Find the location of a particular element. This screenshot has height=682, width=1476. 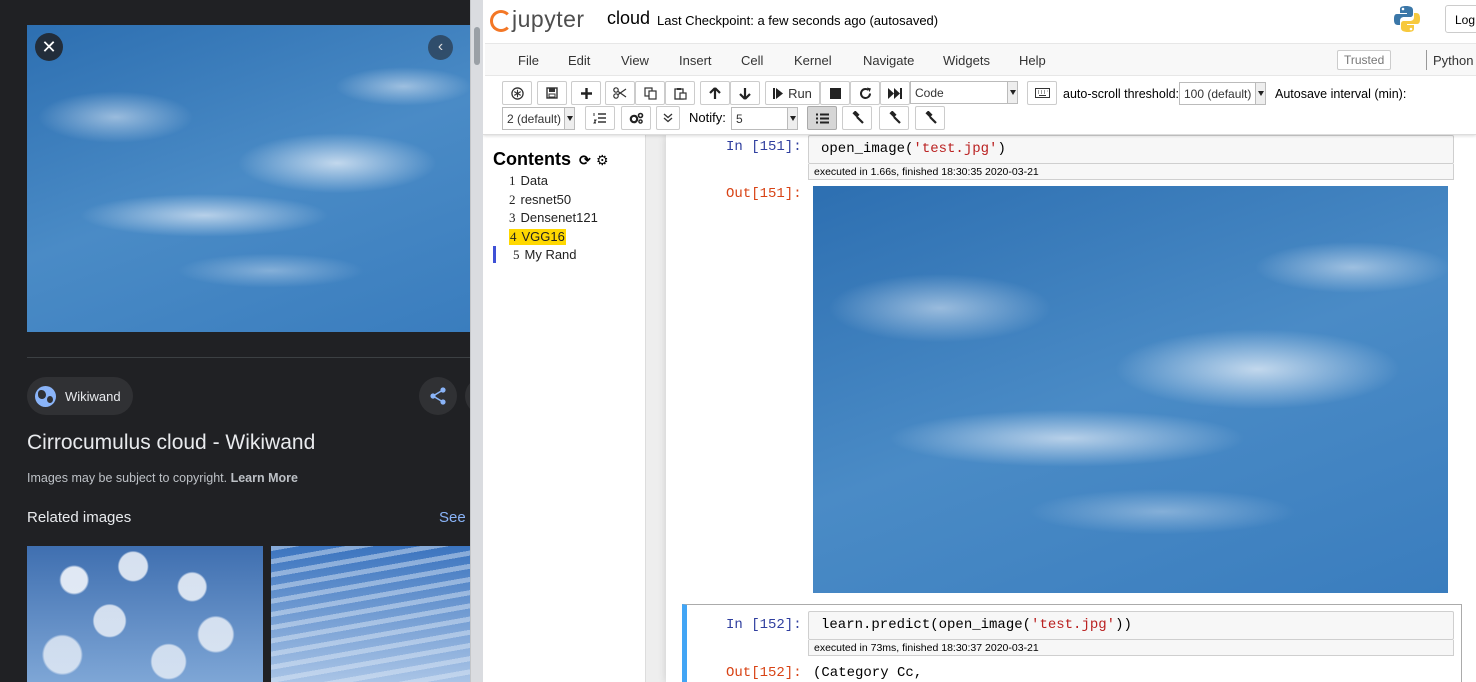

share-button is located at coordinates (438, 396).